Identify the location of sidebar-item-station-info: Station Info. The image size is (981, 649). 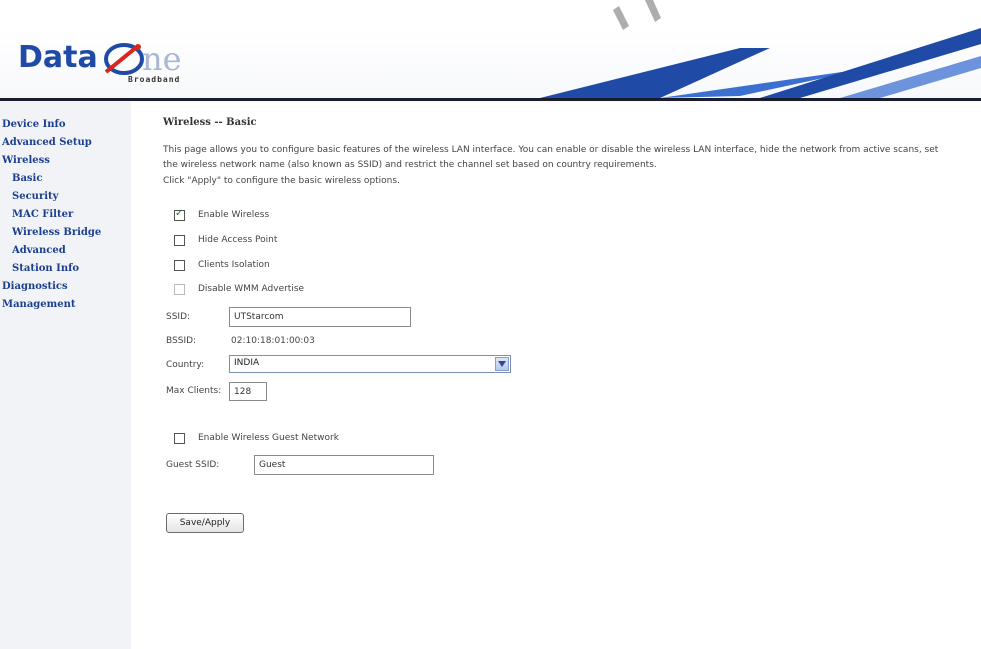
(45, 268).